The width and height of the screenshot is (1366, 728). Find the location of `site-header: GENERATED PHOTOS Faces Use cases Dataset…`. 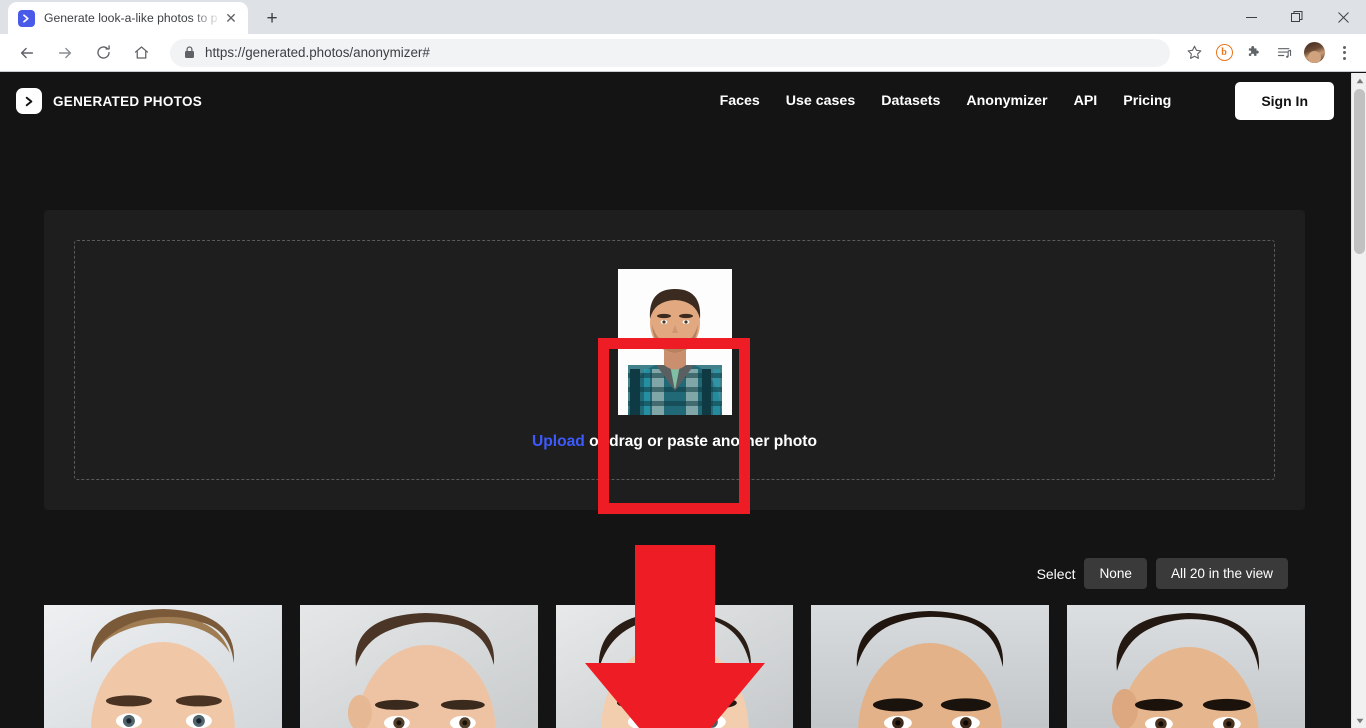

site-header: GENERATED PHOTOS Faces Use cases Dataset… is located at coordinates (675, 101).